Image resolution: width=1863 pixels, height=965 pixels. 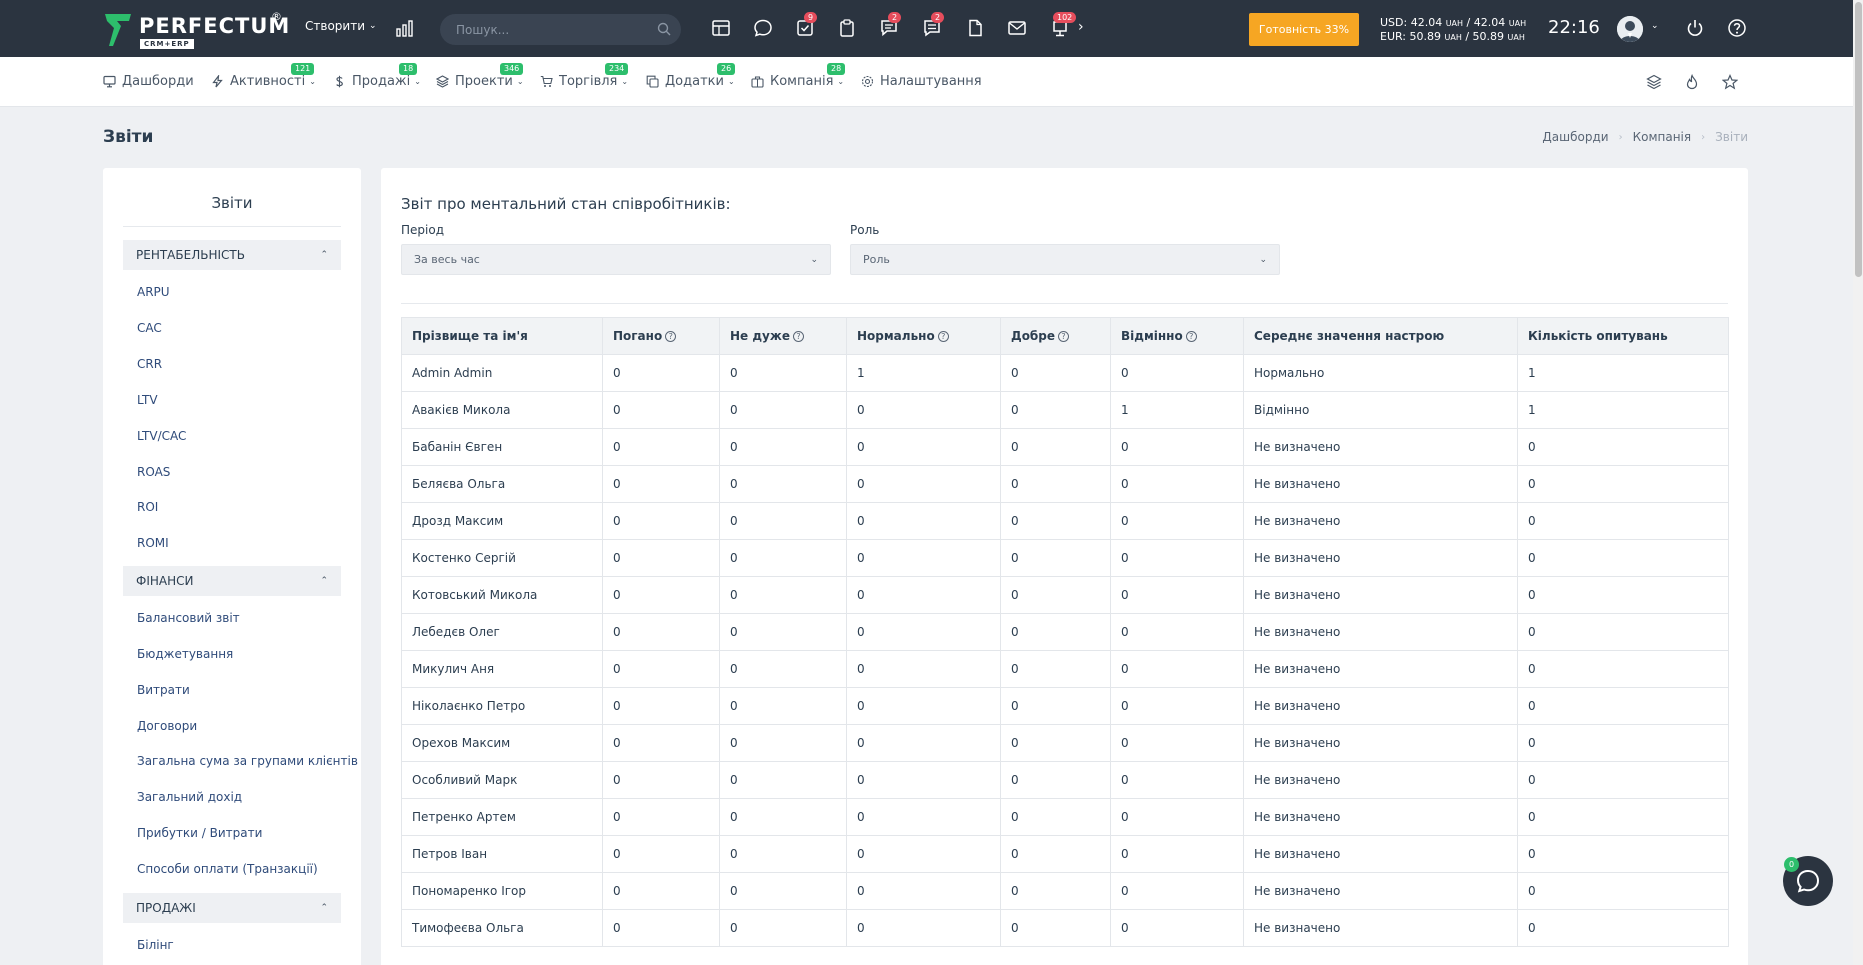 I want to click on sidebar-link-cac: CAC, so click(x=149, y=328).